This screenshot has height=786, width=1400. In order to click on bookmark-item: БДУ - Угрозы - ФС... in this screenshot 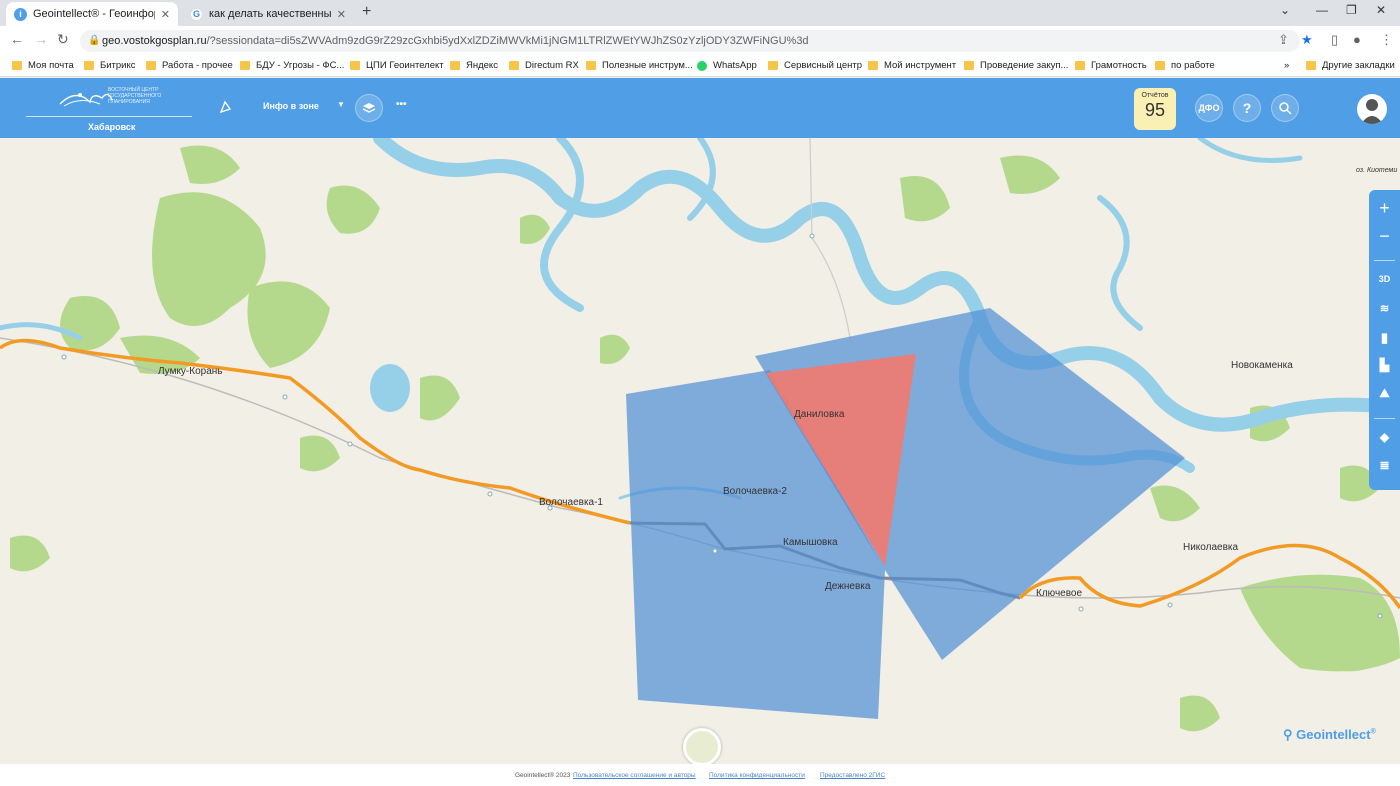, I will do `click(292, 65)`.